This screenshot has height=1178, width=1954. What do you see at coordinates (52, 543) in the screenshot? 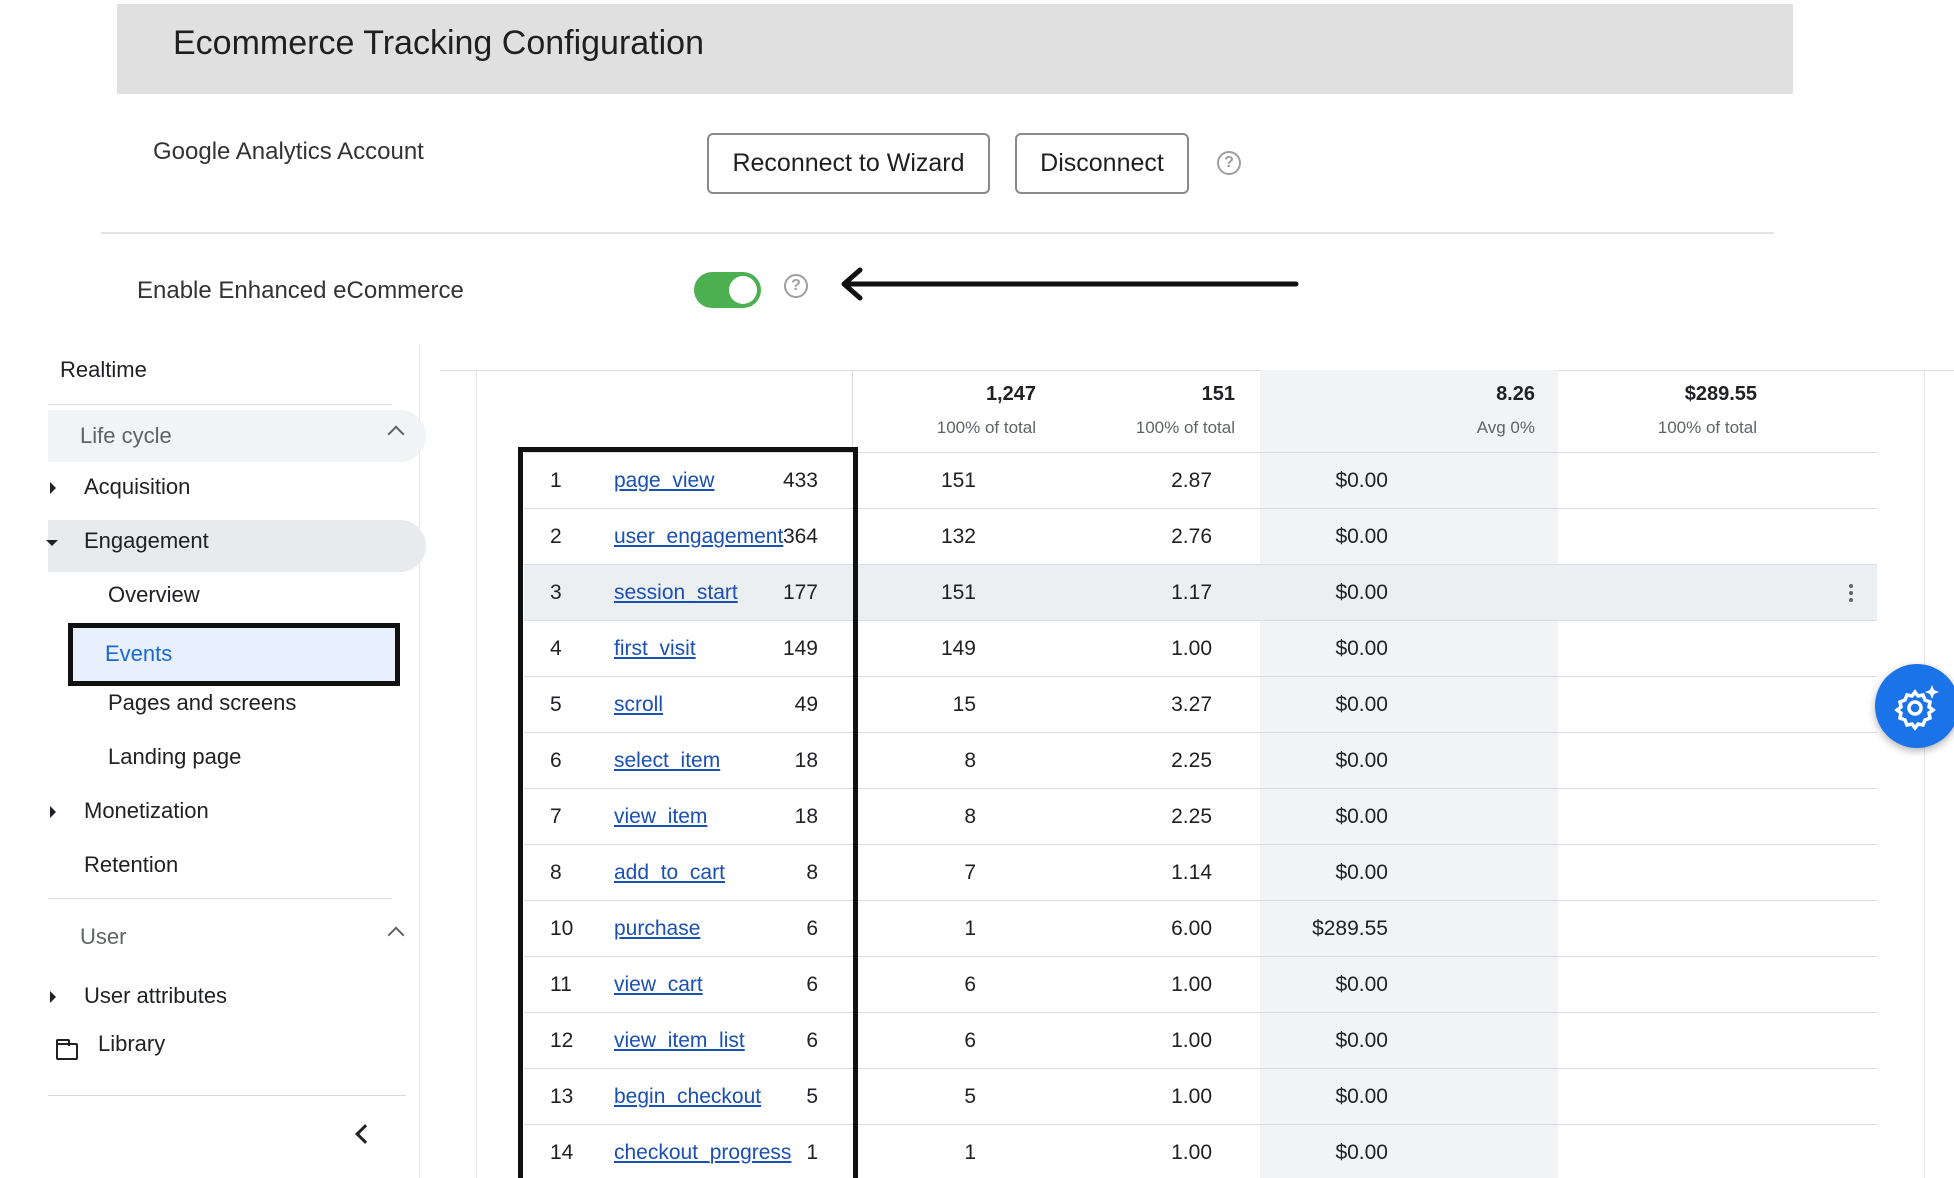
I see `caret-down-icon` at bounding box center [52, 543].